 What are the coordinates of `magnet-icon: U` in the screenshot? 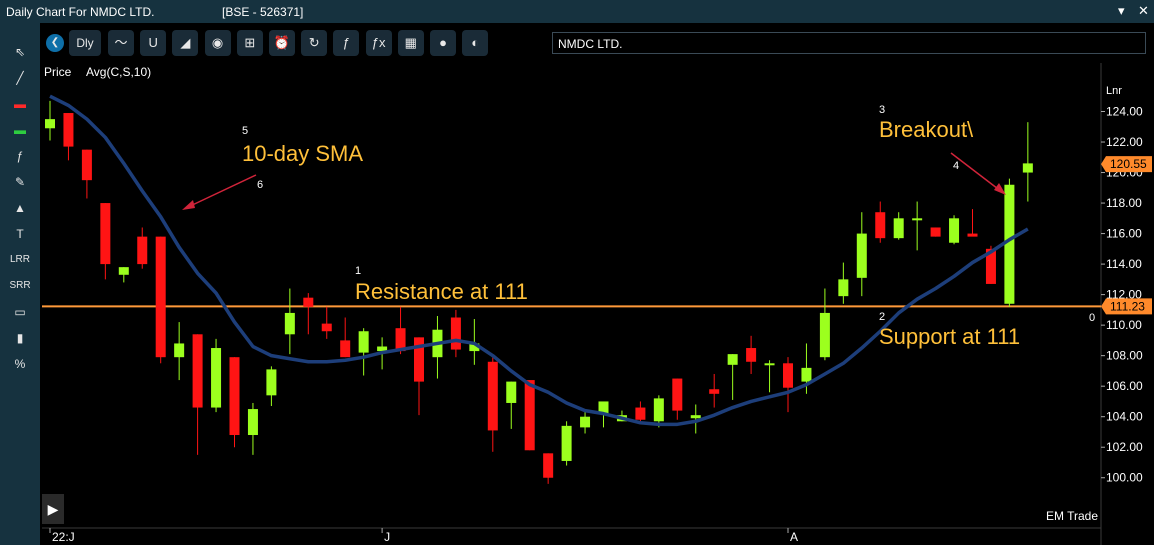 It's located at (153, 43).